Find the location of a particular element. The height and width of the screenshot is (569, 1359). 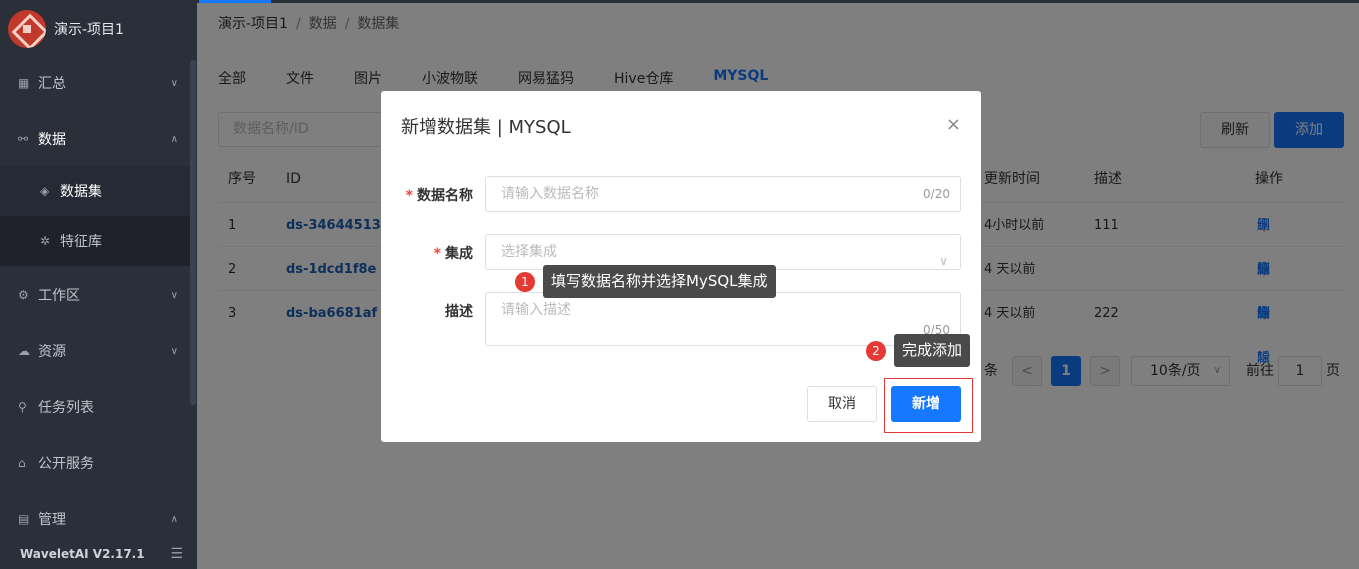

sidebar-item-resources: ☁ 资源 ∨ is located at coordinates (95, 351).